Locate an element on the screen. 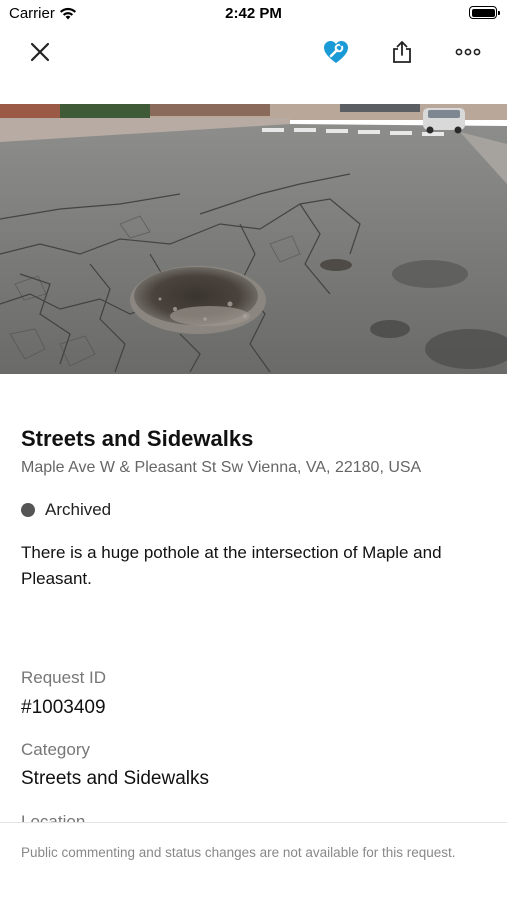 This screenshot has width=507, height=900. close-icon is located at coordinates (40, 52).